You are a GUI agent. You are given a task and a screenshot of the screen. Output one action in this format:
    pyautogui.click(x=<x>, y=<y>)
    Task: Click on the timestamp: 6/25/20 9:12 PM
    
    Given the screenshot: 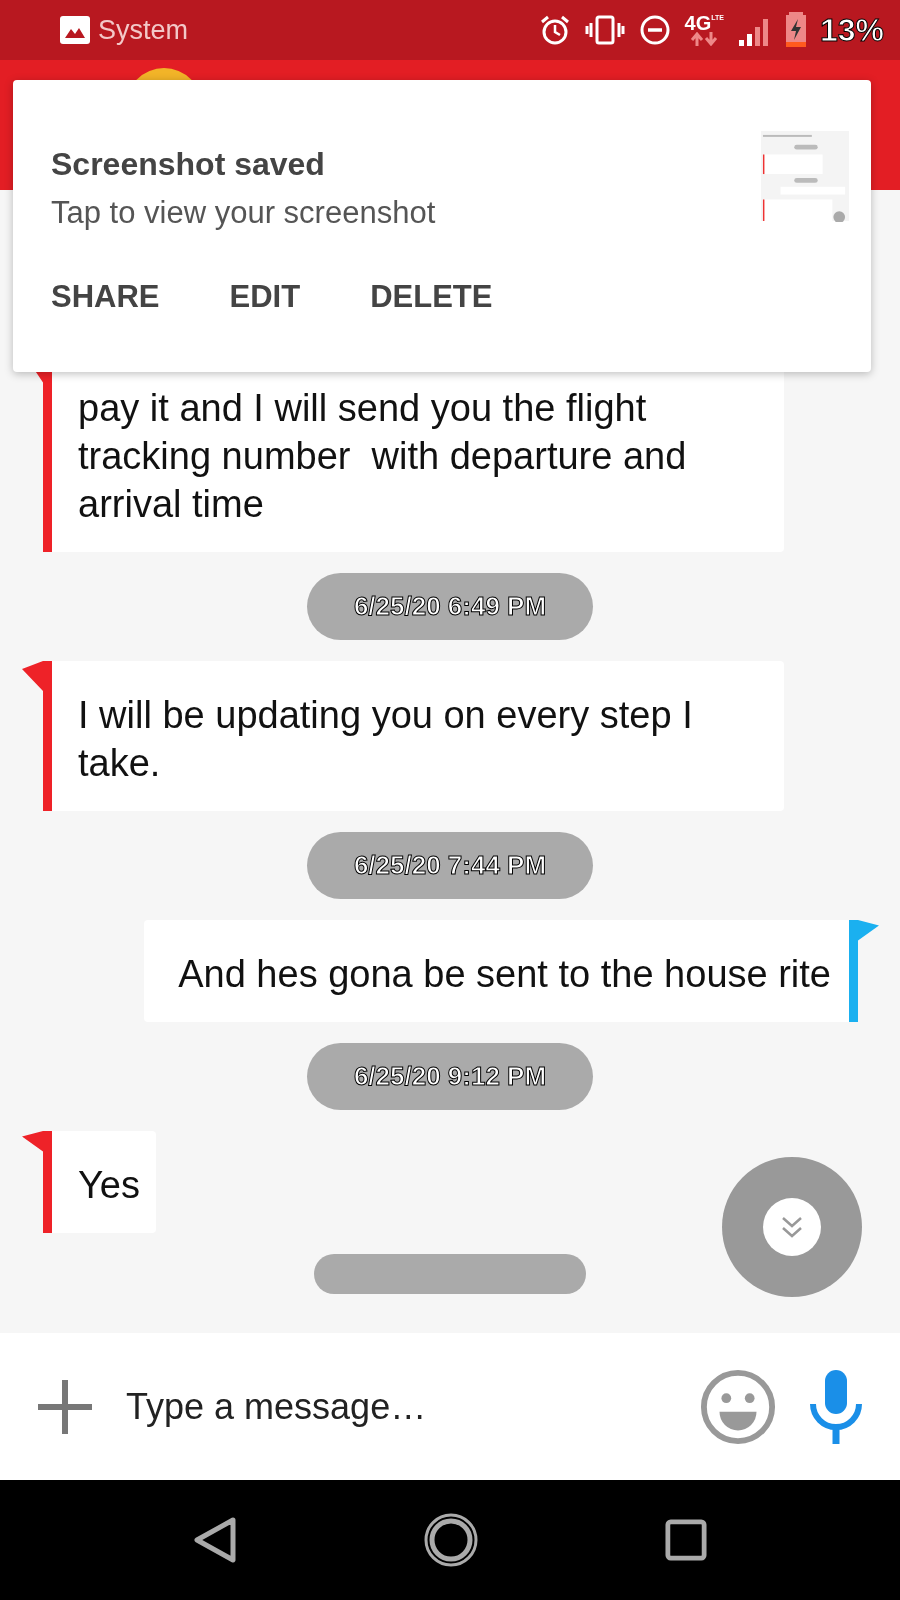 What is the action you would take?
    pyautogui.click(x=450, y=1076)
    